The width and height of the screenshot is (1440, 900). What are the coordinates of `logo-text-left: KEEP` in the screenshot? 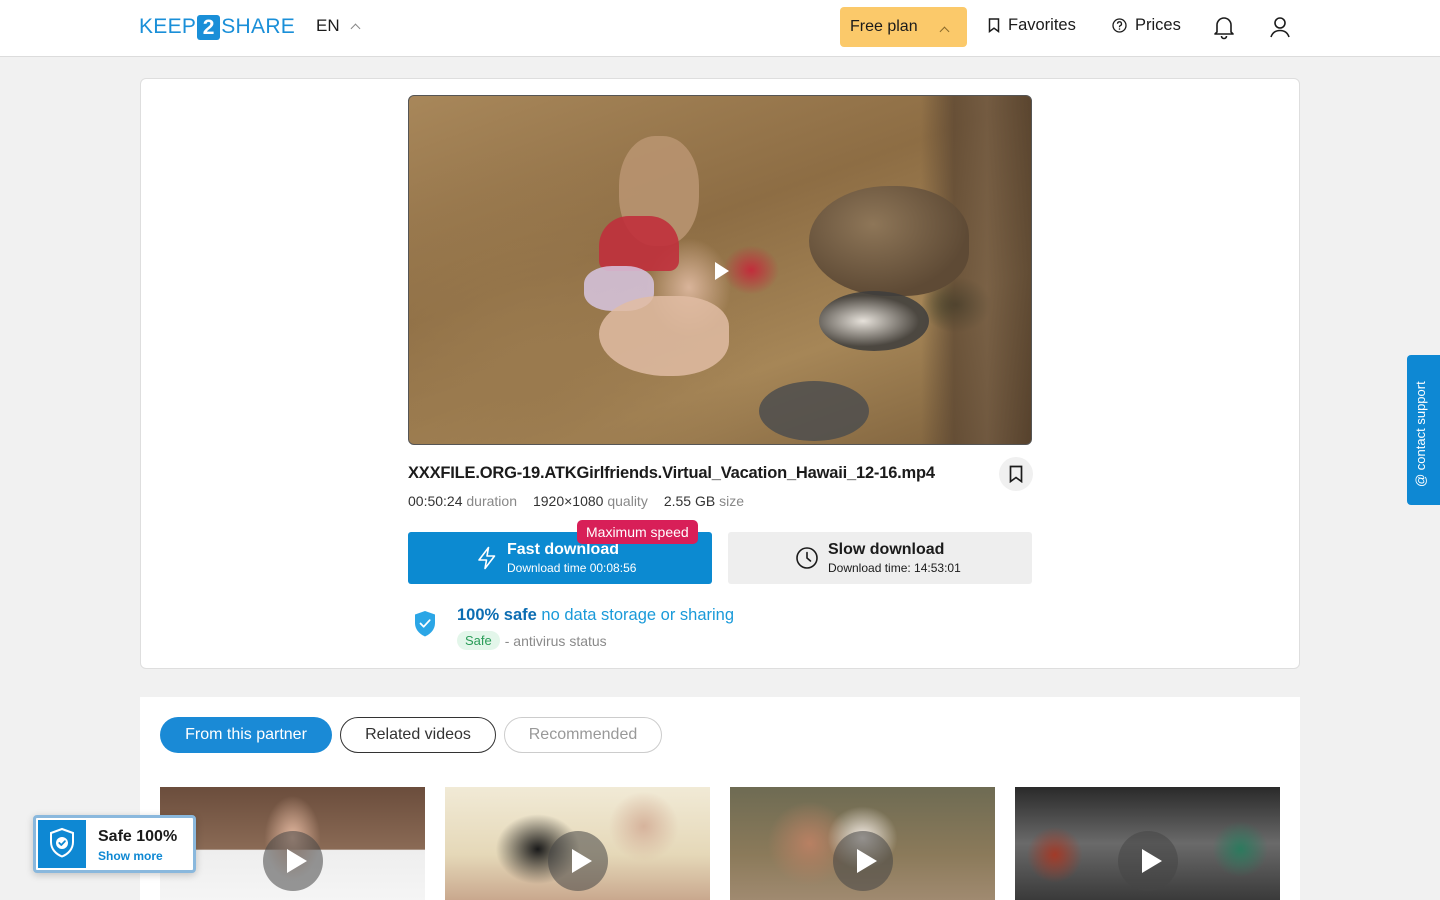 It's located at (168, 26).